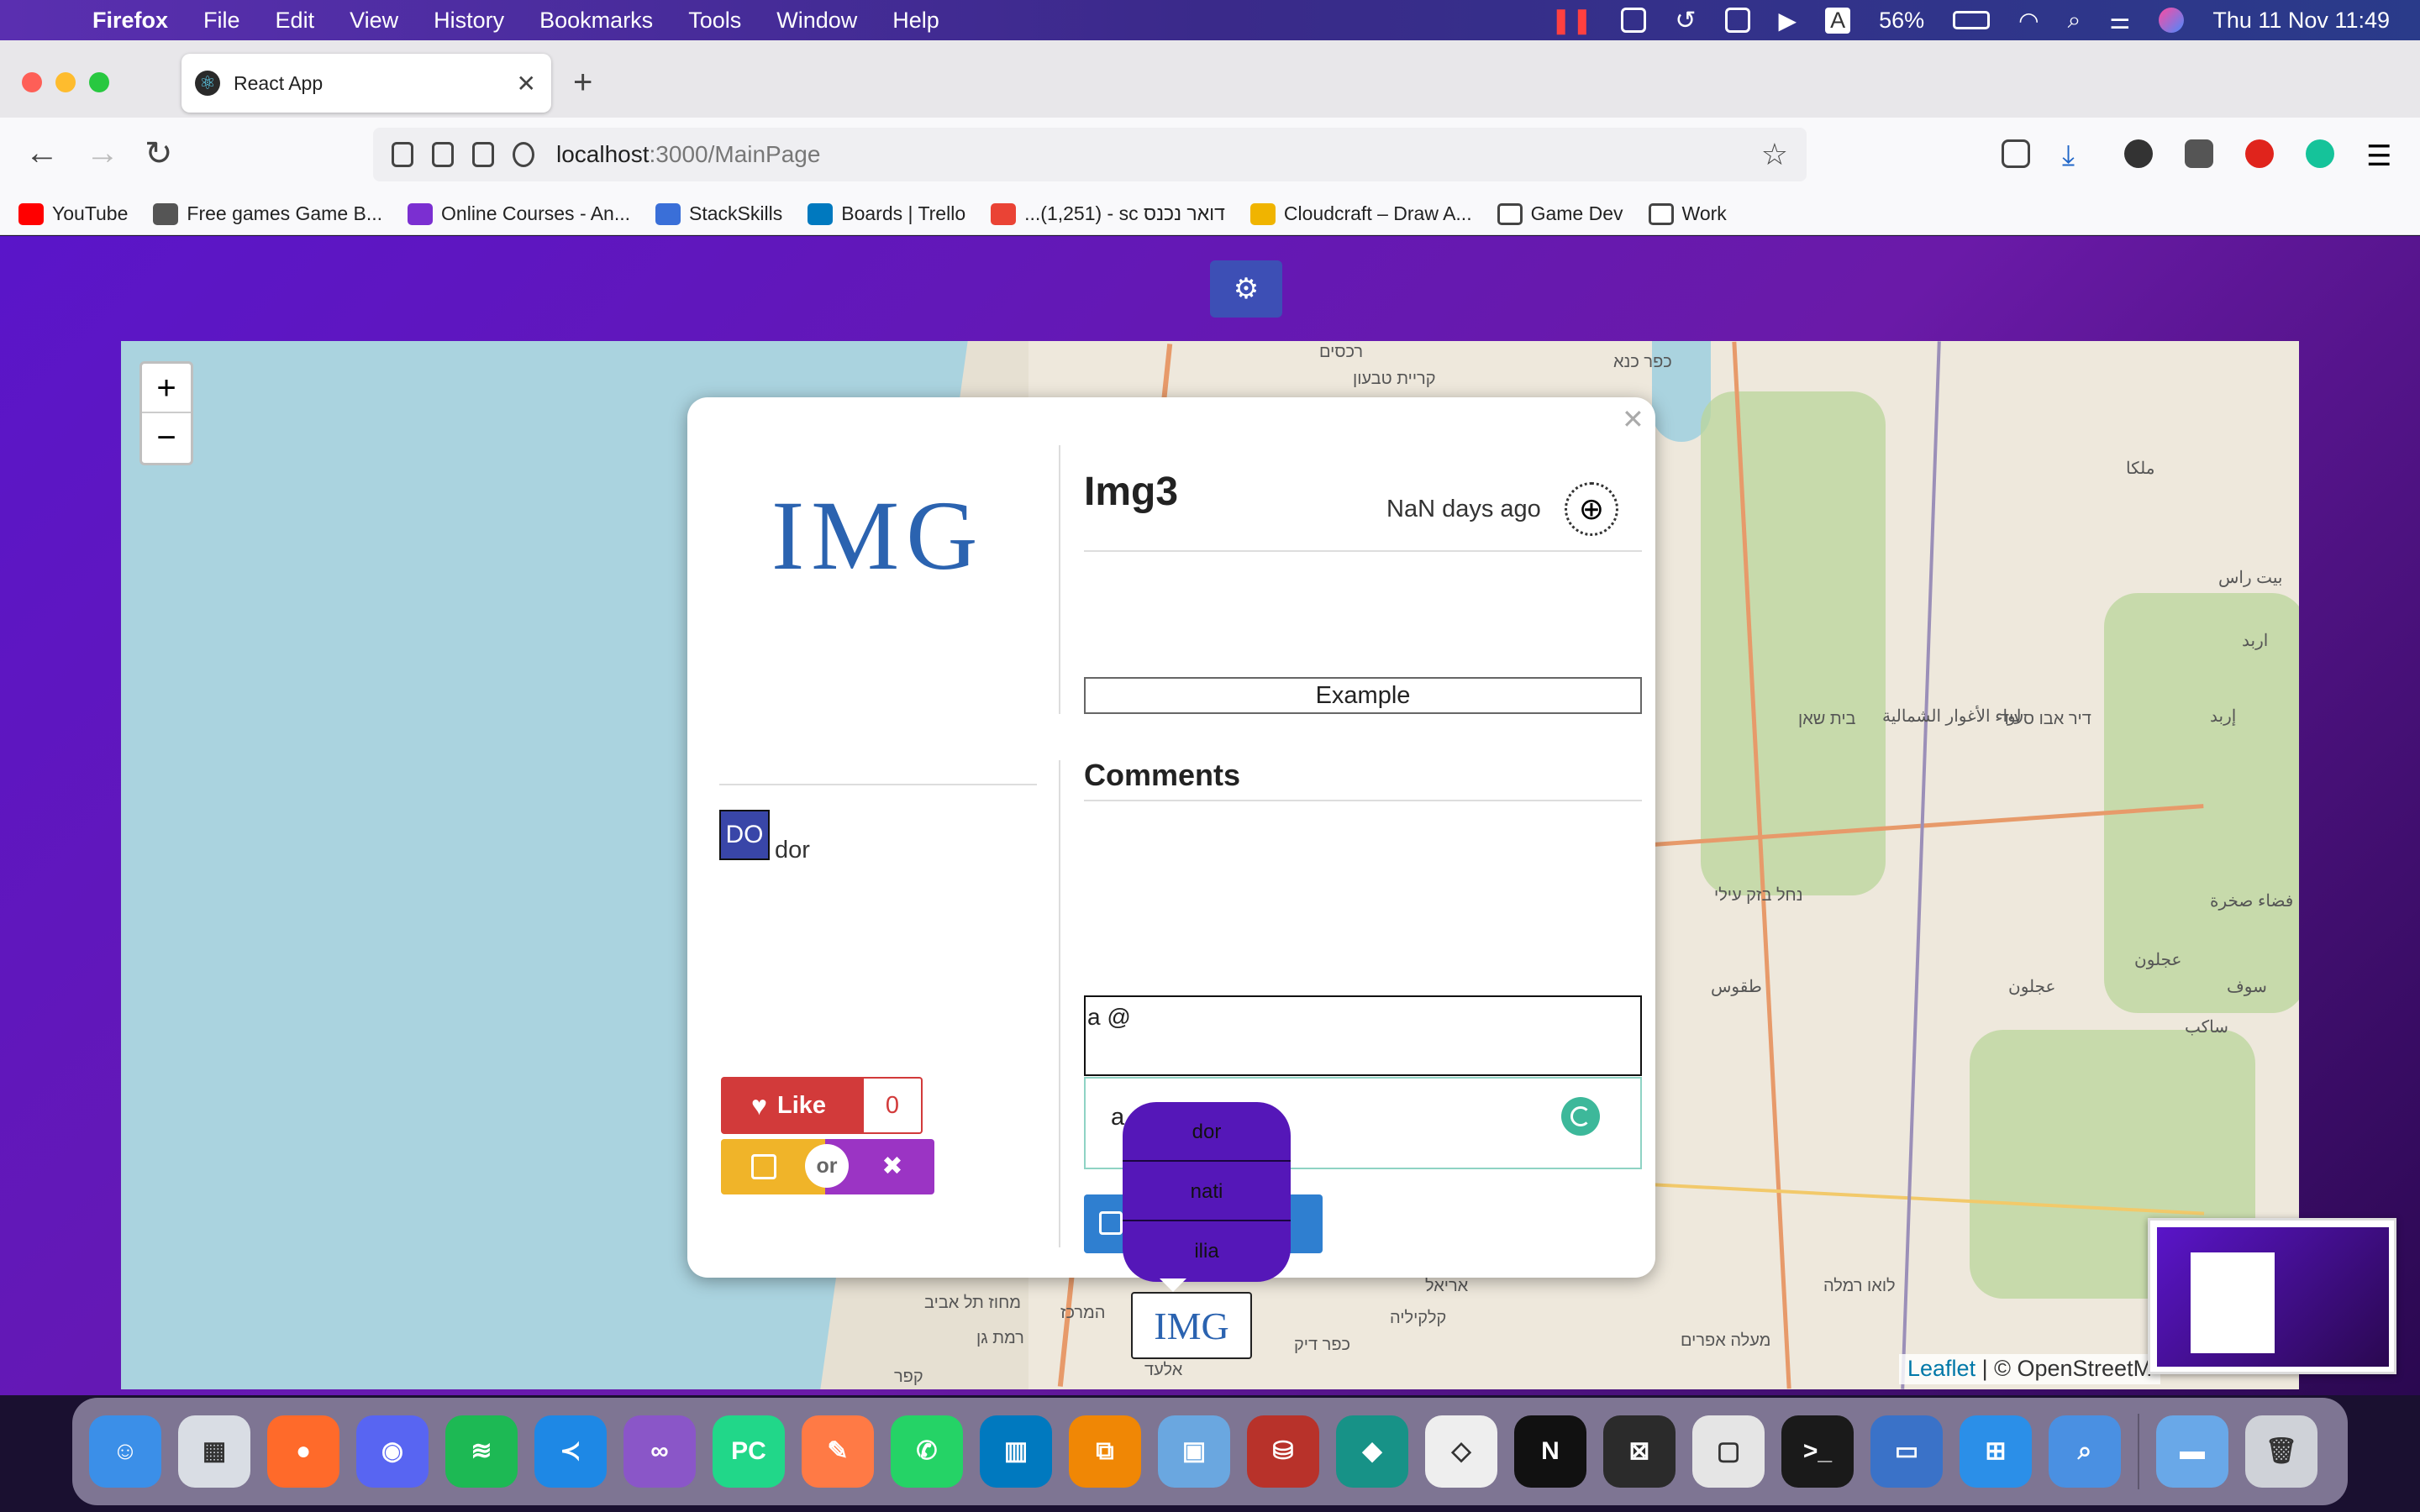 This screenshot has width=2420, height=1512. What do you see at coordinates (1207, 1132) in the screenshot?
I see `mention-option-dor: dor` at bounding box center [1207, 1132].